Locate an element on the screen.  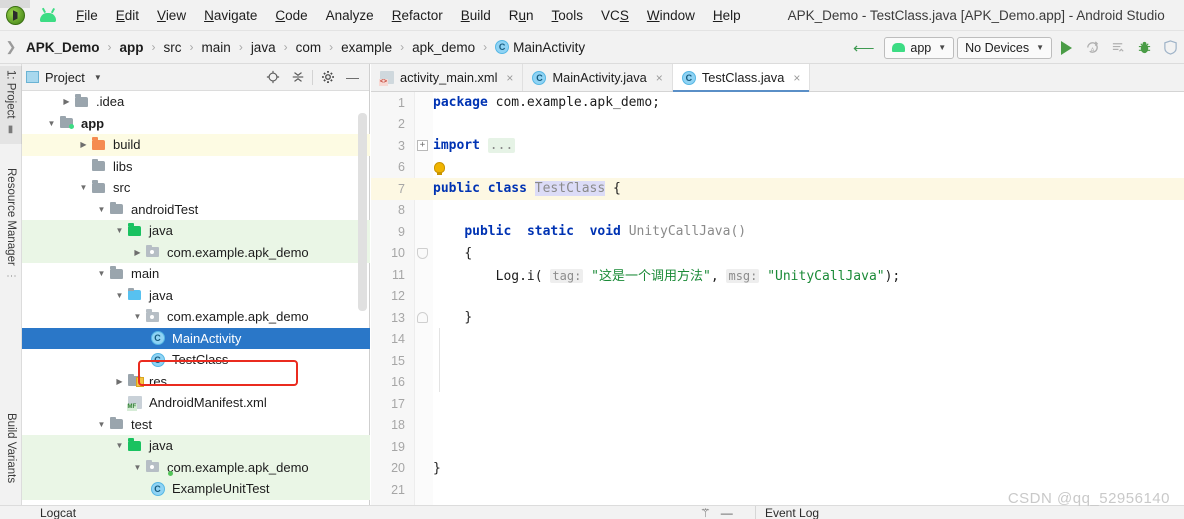
breadcrumb-item-project: APK_Demo is located at coordinates (63, 47).